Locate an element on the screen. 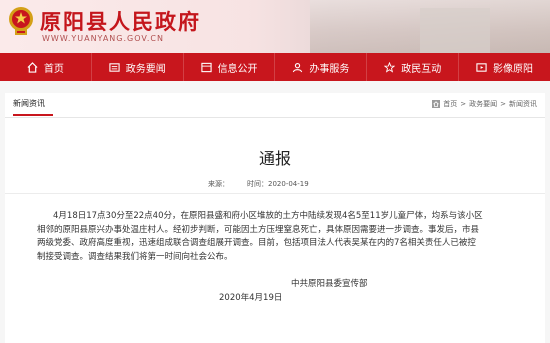 The height and width of the screenshot is (343, 550). section-bar: 新闻资讯 首页 > 政务要闻 > 新闻资讯 is located at coordinates (275, 105).